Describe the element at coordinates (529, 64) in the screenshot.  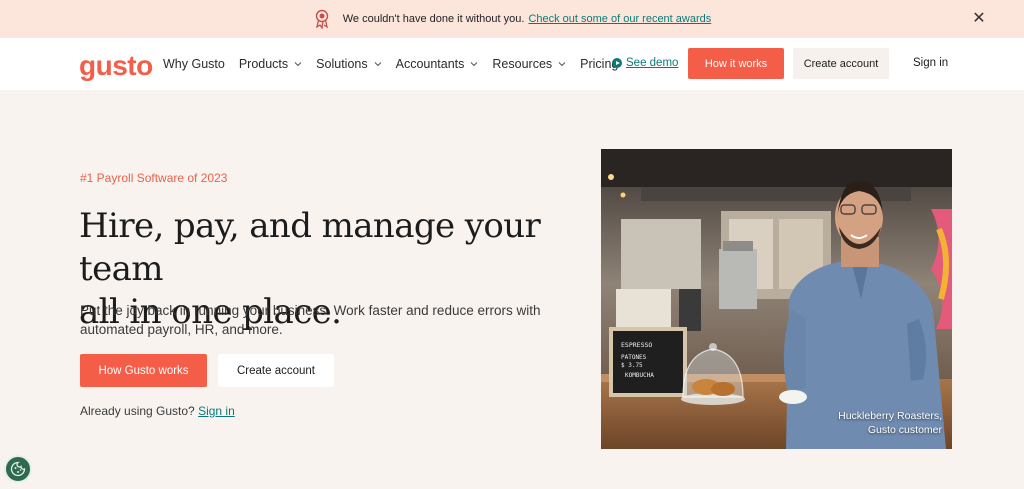
I see `nav-item-resources: Resources` at that location.